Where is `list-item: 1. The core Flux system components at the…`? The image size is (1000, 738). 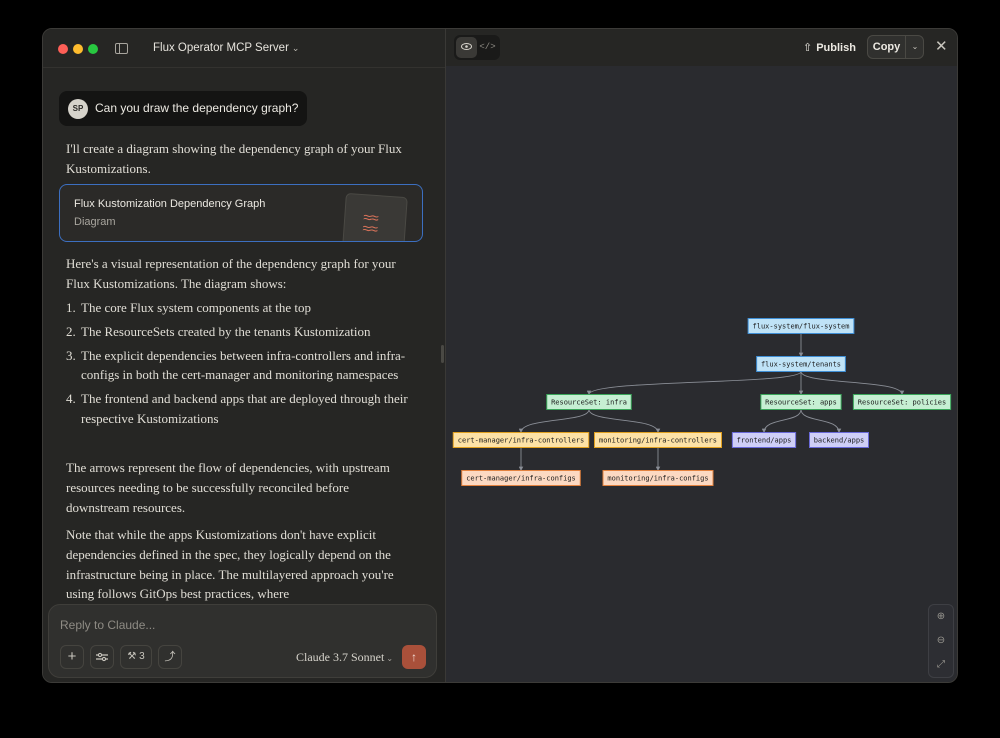
list-item: 1. The core Flux system components at the… is located at coordinates (241, 308).